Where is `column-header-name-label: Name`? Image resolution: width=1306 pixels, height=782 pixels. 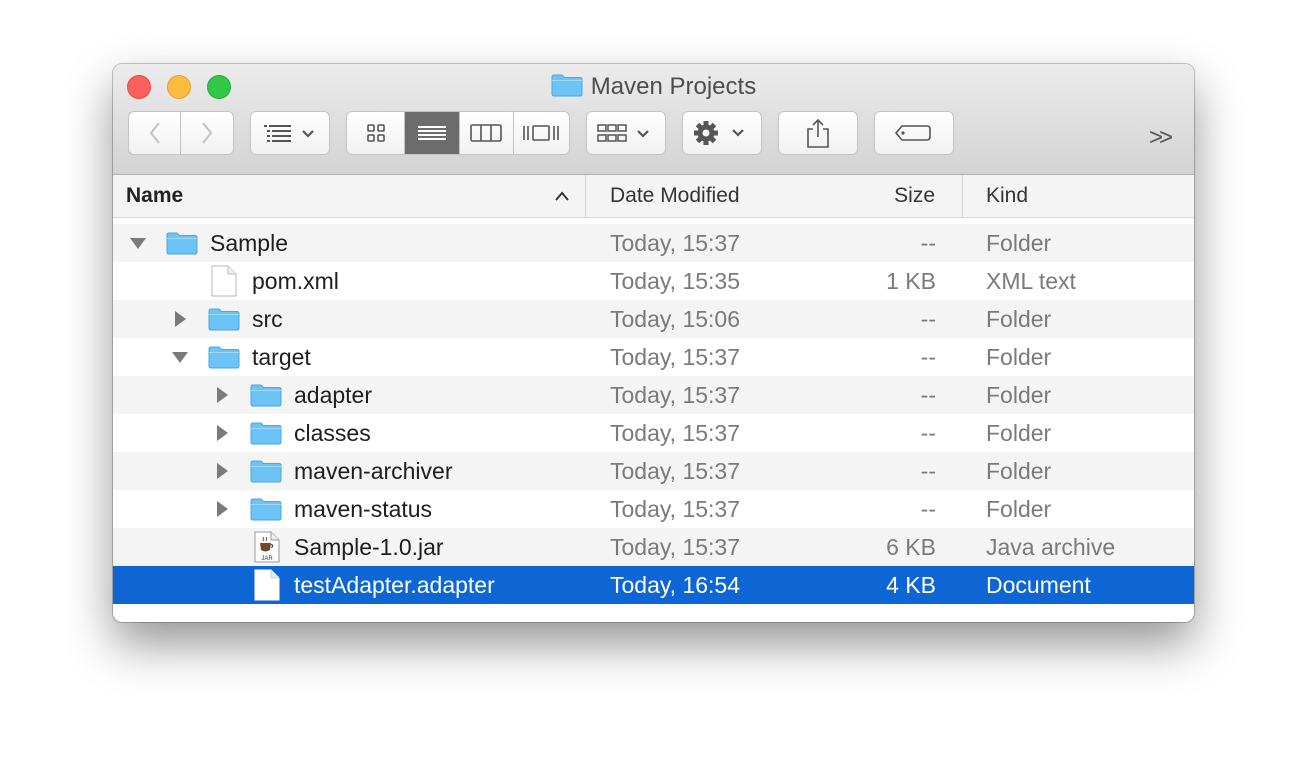
column-header-name-label: Name is located at coordinates (155, 195).